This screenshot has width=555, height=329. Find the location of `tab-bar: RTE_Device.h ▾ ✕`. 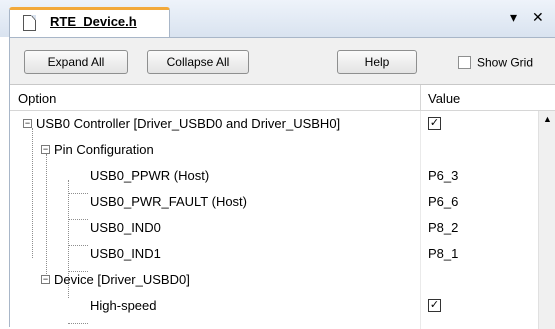

tab-bar: RTE_Device.h ▾ ✕ is located at coordinates (277, 19).